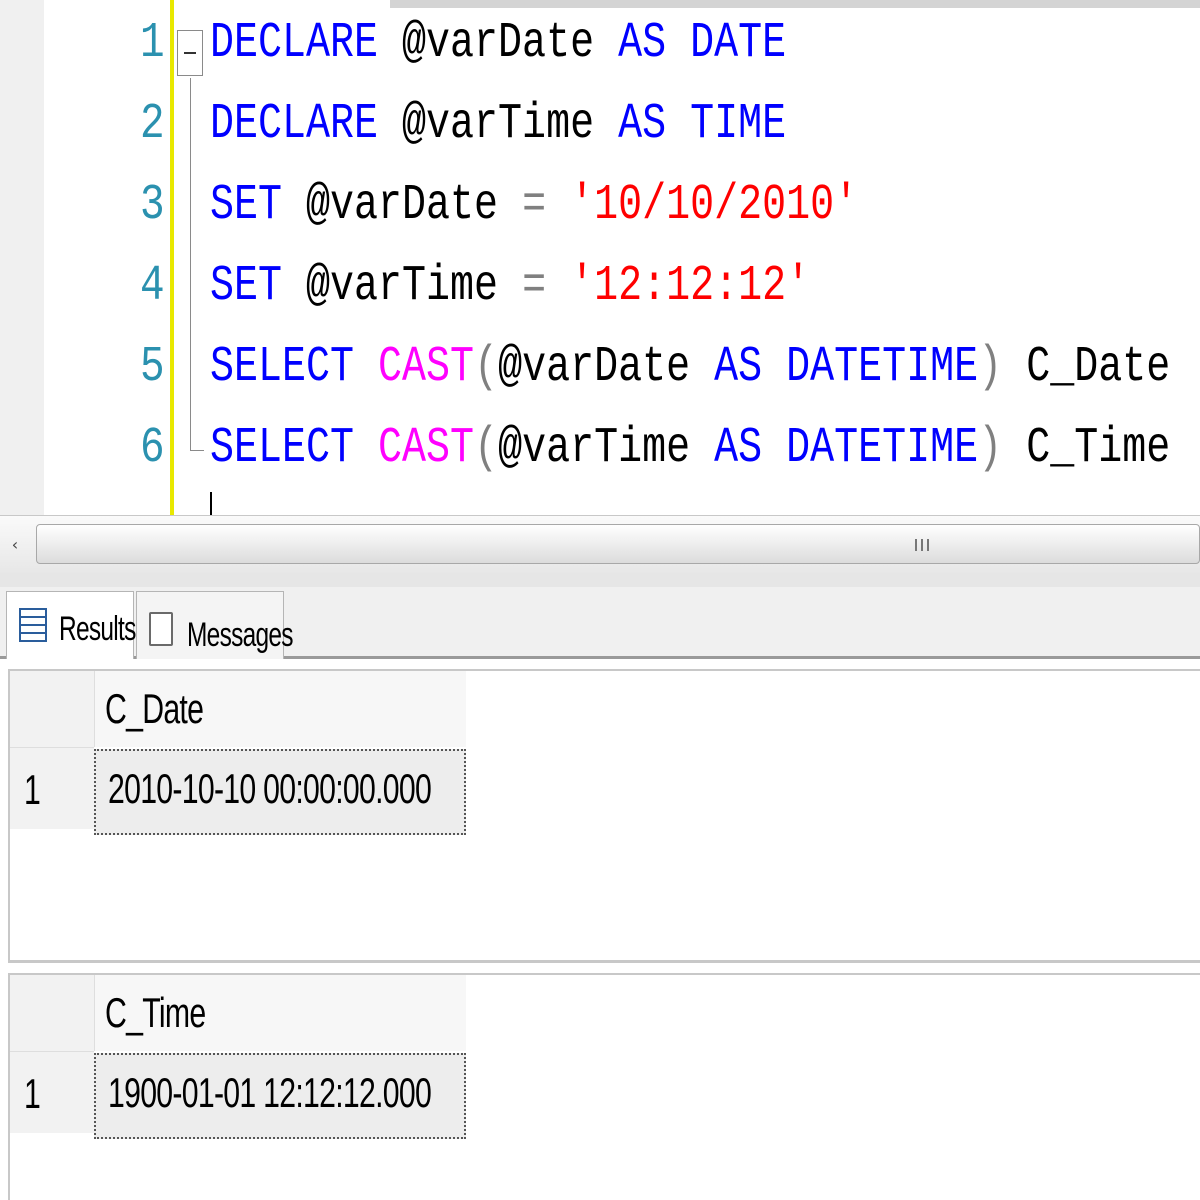 The height and width of the screenshot is (1200, 1200). Describe the element at coordinates (618, 544) in the screenshot. I see `scroll-thumb` at that location.